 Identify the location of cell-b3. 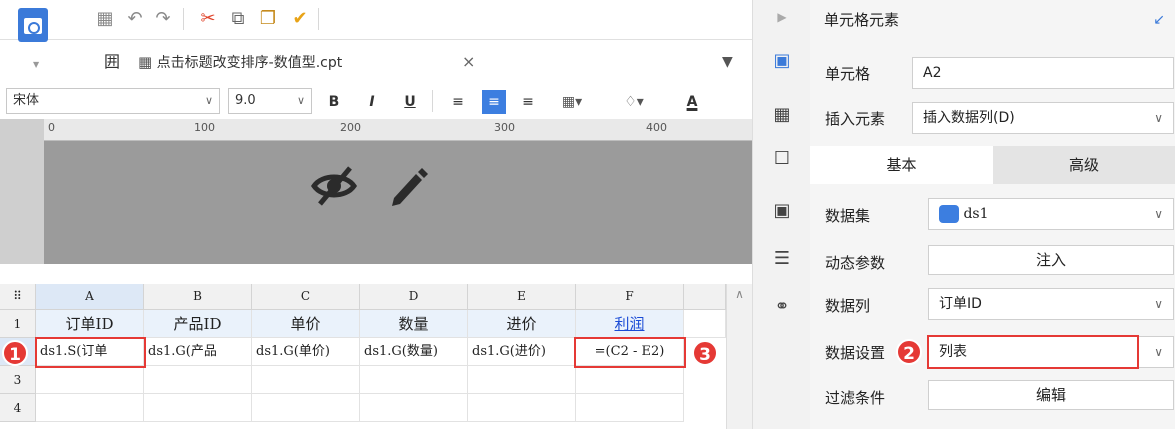
(198, 380).